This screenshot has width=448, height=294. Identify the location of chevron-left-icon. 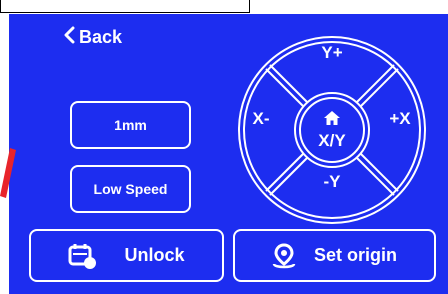
(69, 37).